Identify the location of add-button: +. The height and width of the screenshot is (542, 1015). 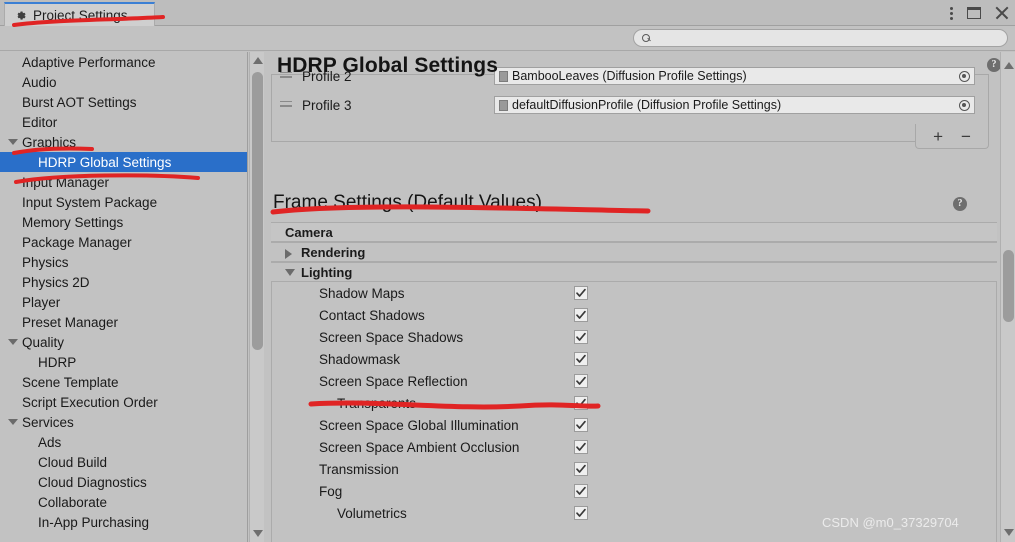
(938, 136).